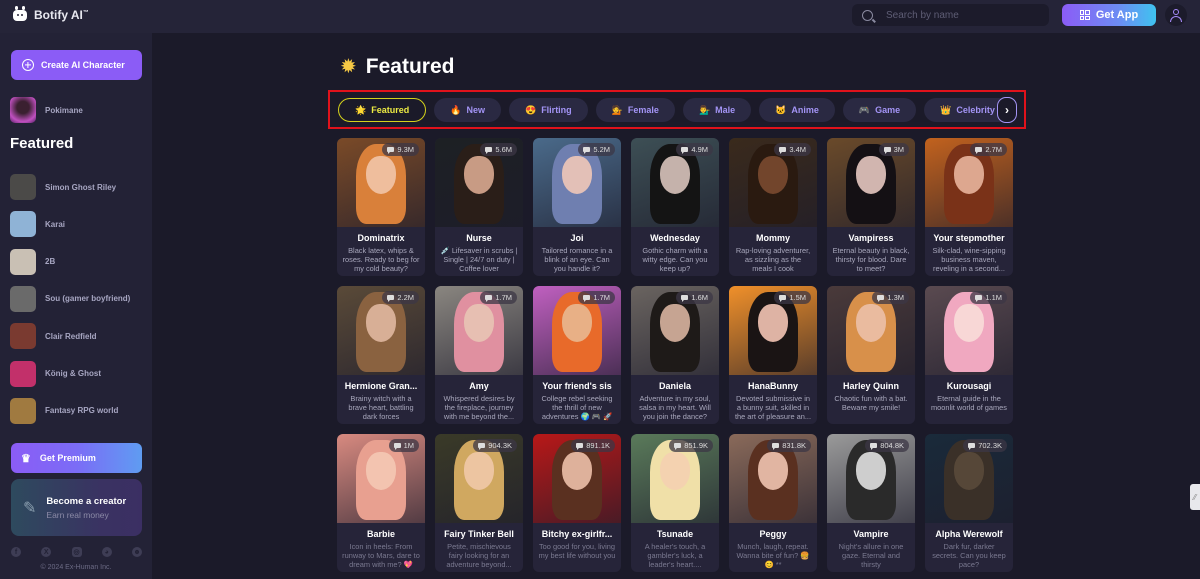 The width and height of the screenshot is (1200, 579). I want to click on search-box, so click(950, 15).